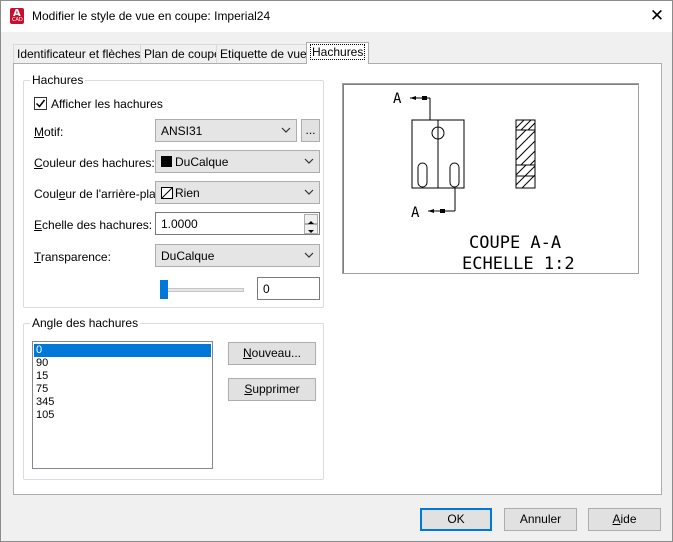  What do you see at coordinates (624, 519) in the screenshot?
I see `help-button: Aide` at bounding box center [624, 519].